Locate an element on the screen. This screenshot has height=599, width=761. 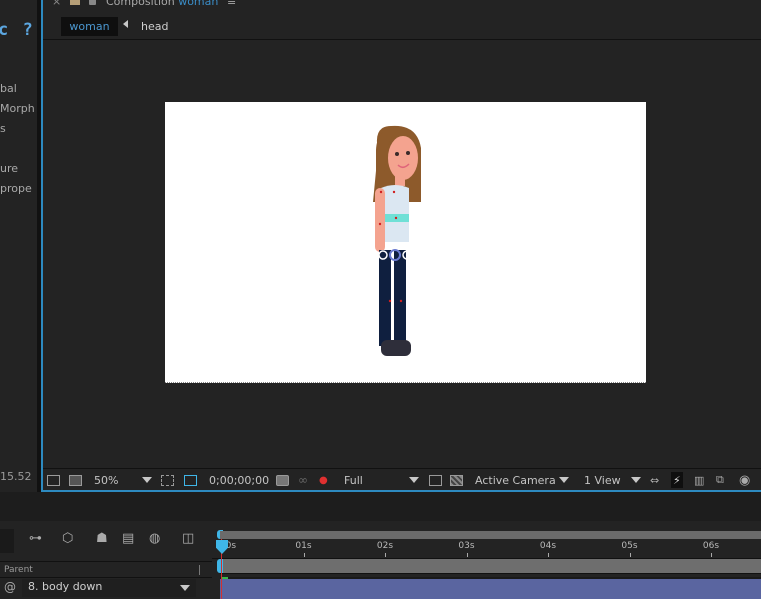
toggle-pixel-aspect-button: ⇔ is located at coordinates (654, 480).